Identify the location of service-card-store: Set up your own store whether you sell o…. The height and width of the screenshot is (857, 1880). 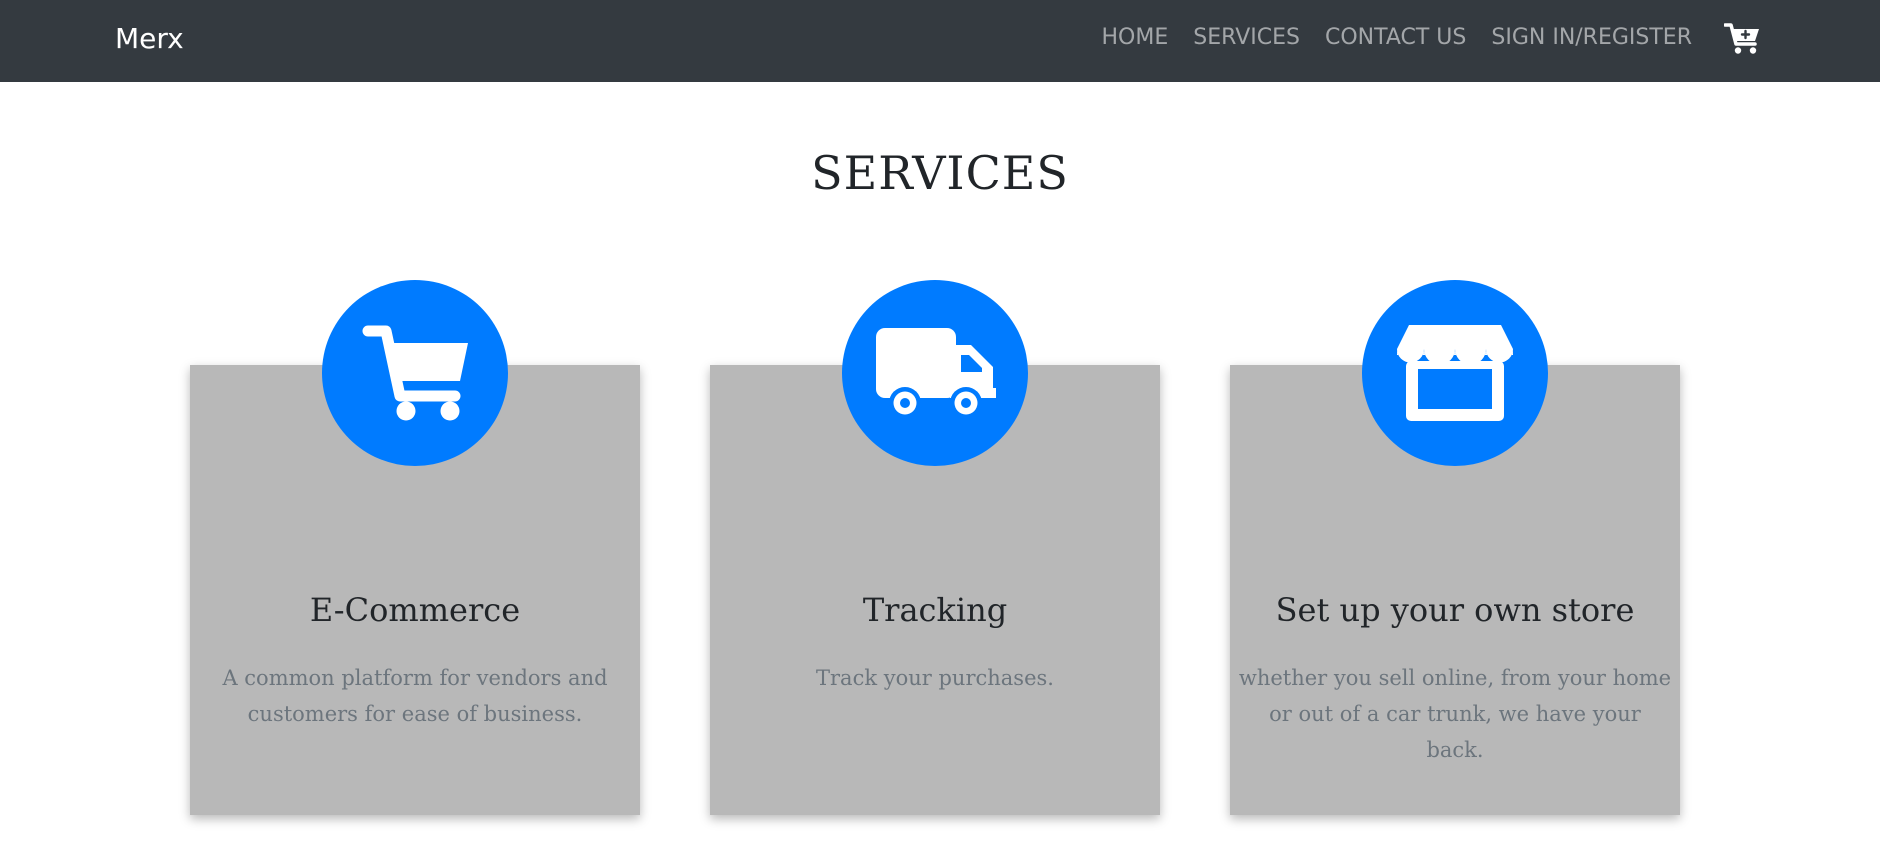
(1455, 547).